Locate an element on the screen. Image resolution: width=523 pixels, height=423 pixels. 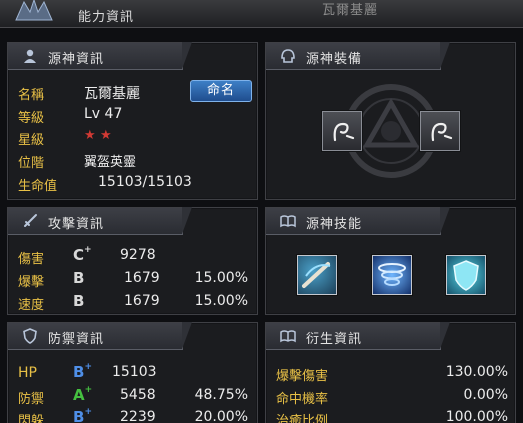
sword-icon is located at coordinates (30, 220).